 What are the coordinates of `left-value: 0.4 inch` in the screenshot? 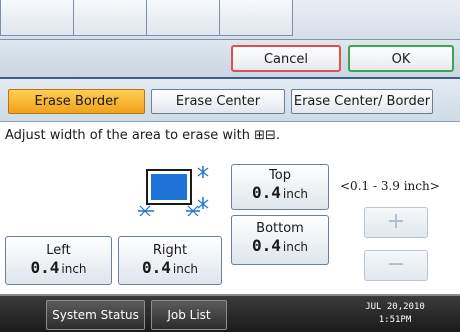 It's located at (58, 267).